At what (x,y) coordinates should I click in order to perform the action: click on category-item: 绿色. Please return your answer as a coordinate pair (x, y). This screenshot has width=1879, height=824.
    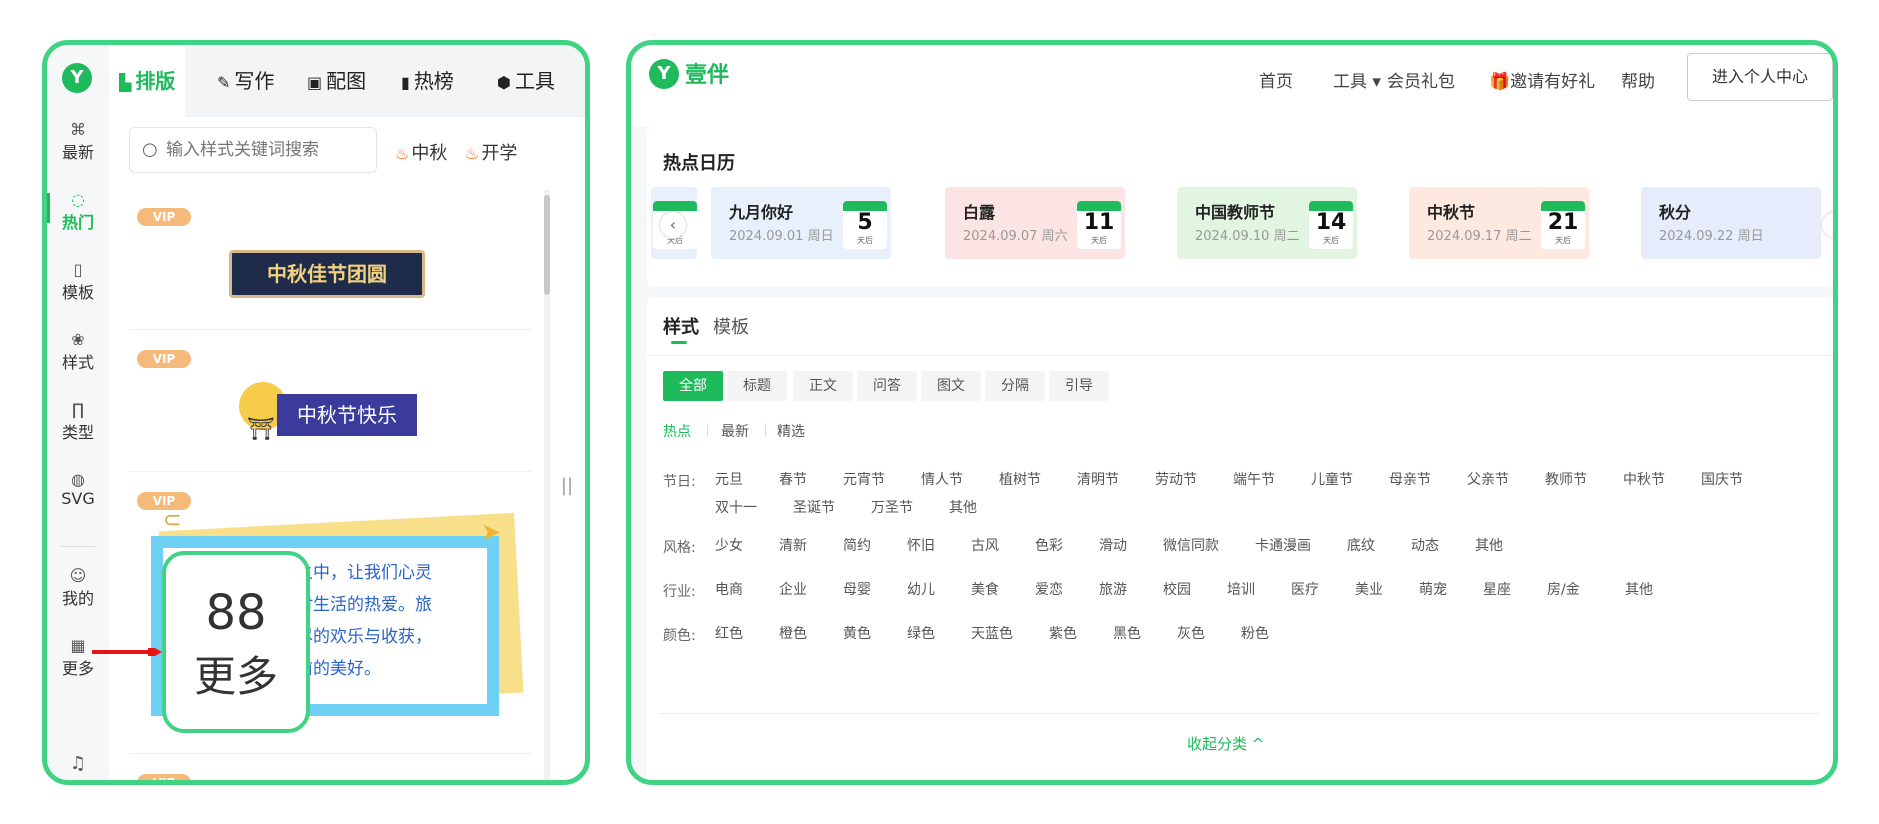
    Looking at the image, I should click on (921, 633).